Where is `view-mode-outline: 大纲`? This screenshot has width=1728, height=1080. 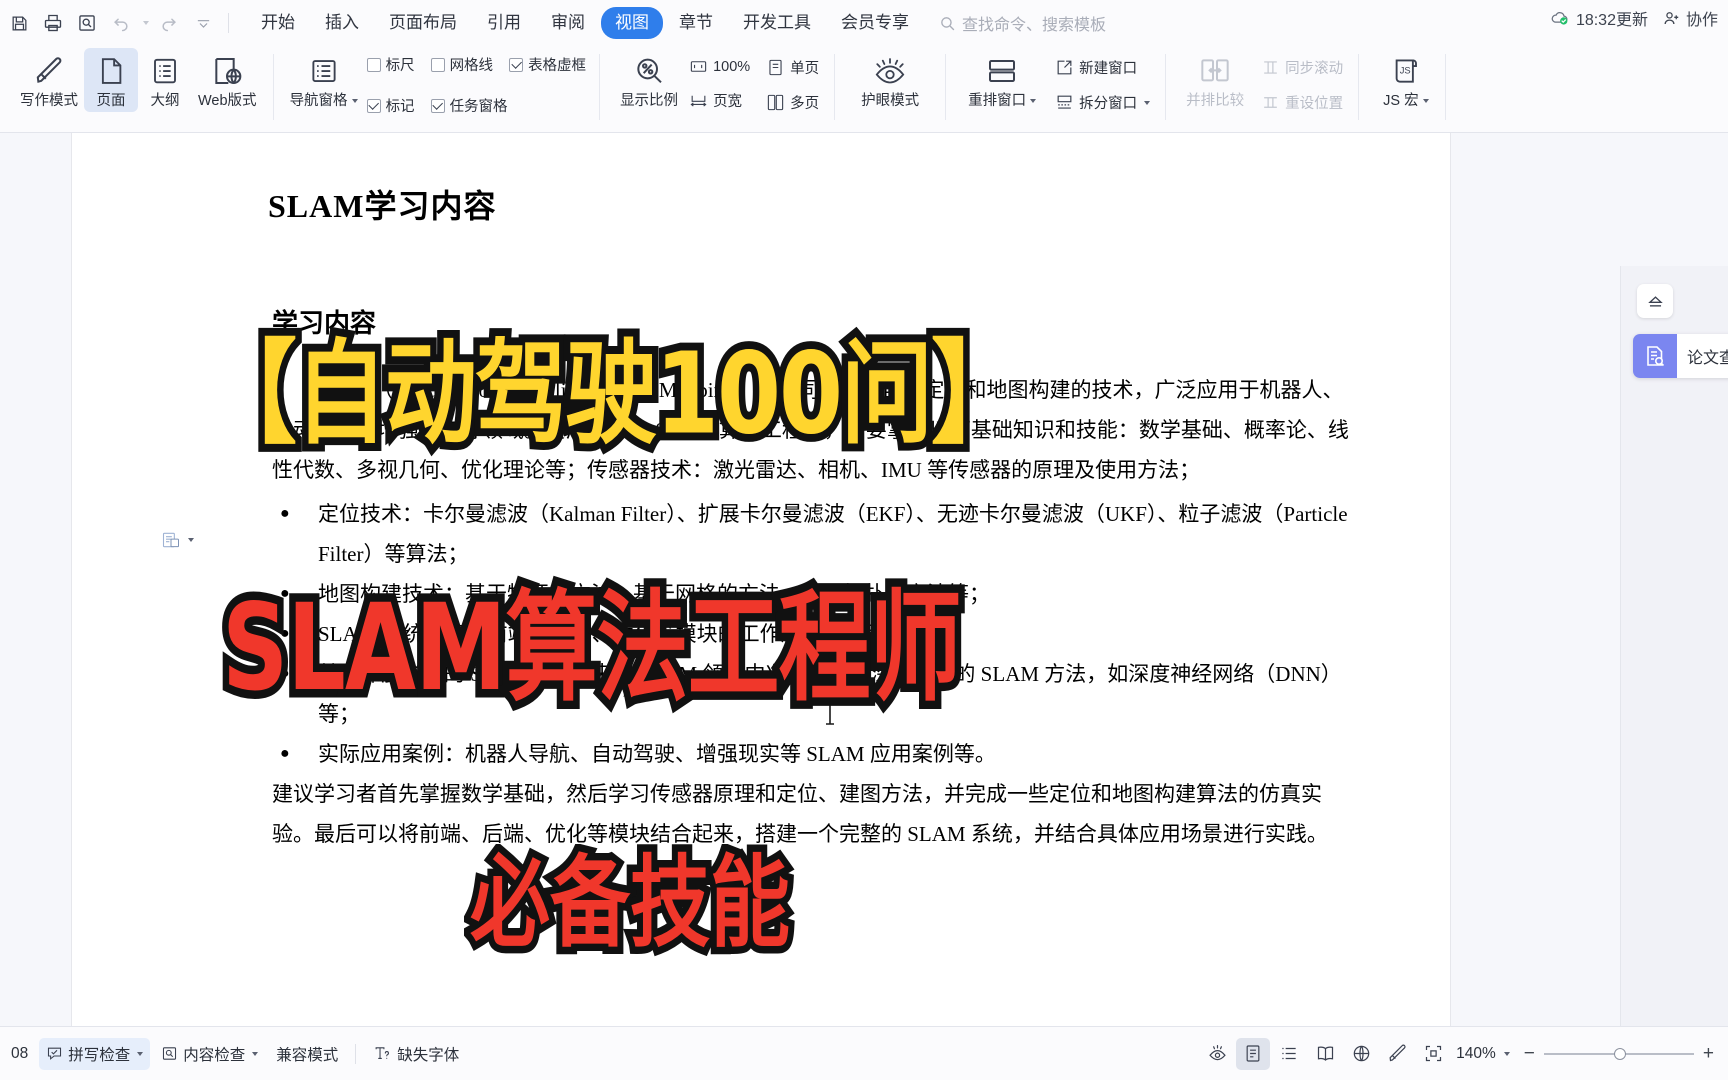 view-mode-outline: 大纲 is located at coordinates (165, 80).